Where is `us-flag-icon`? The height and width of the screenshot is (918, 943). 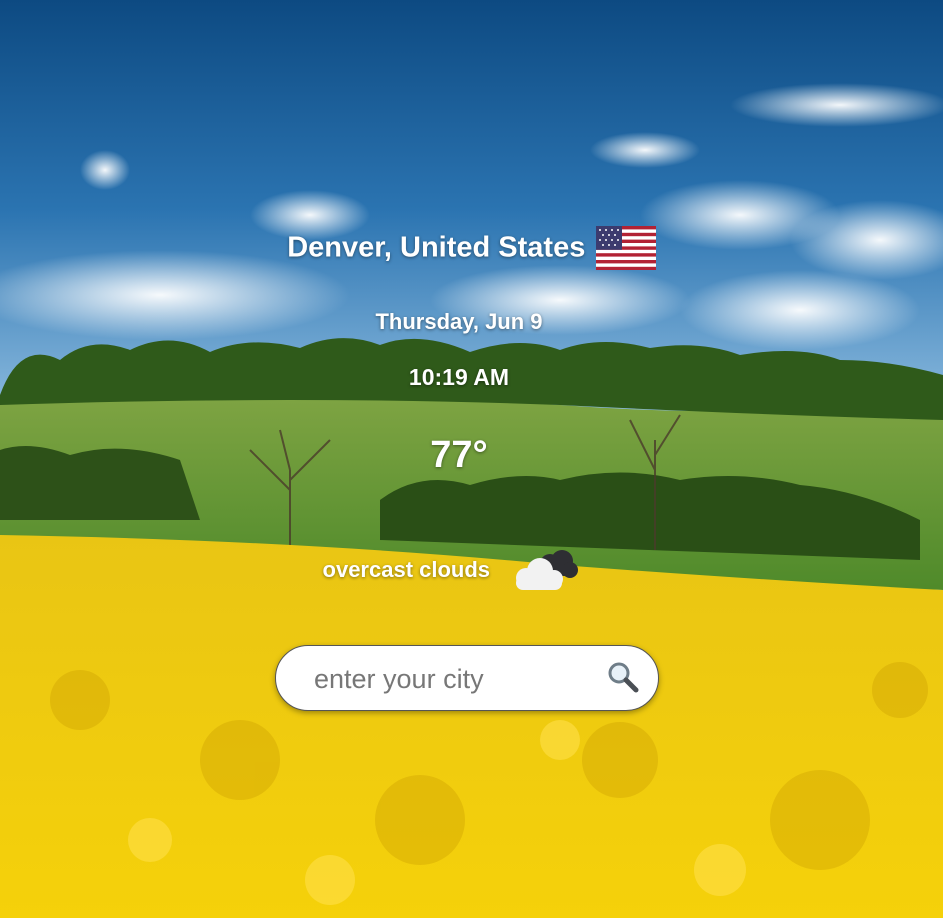 us-flag-icon is located at coordinates (625, 248).